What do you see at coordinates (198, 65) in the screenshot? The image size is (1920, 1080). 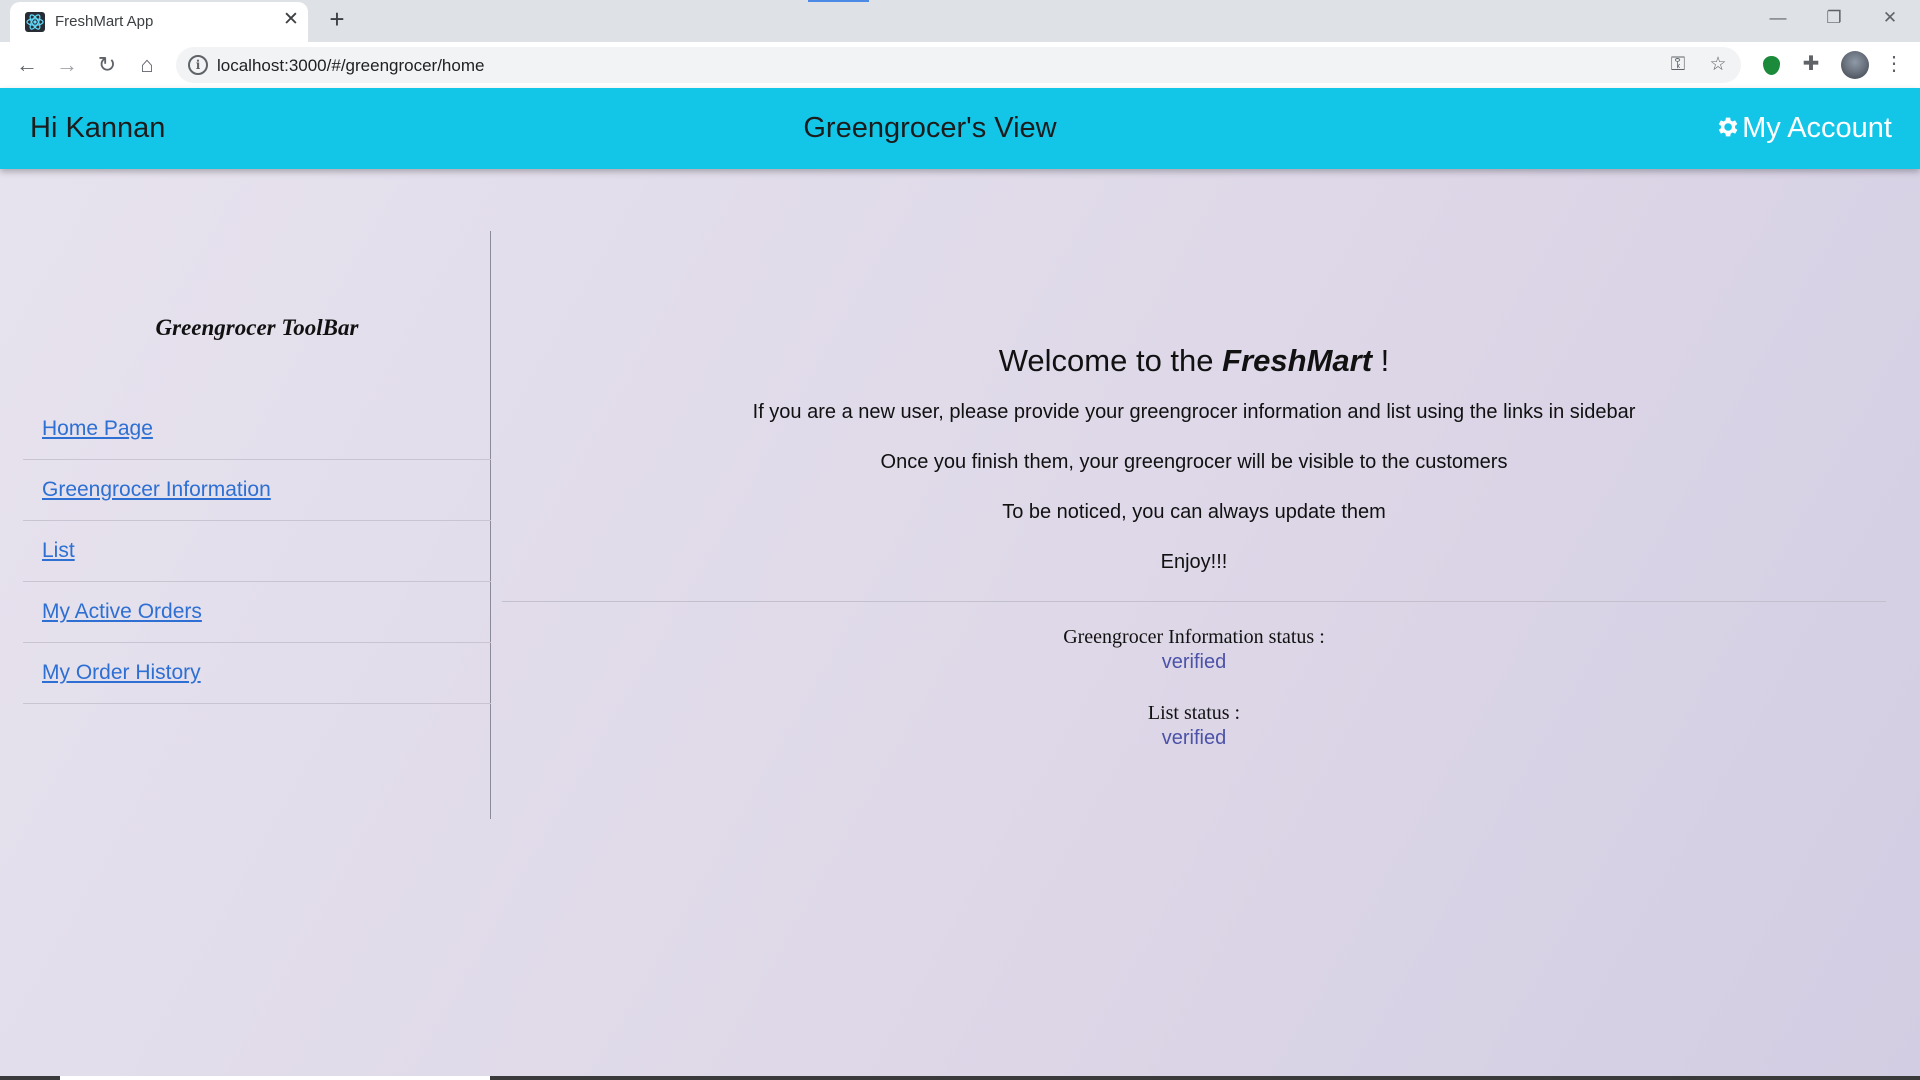 I see `site-info-icon: i` at bounding box center [198, 65].